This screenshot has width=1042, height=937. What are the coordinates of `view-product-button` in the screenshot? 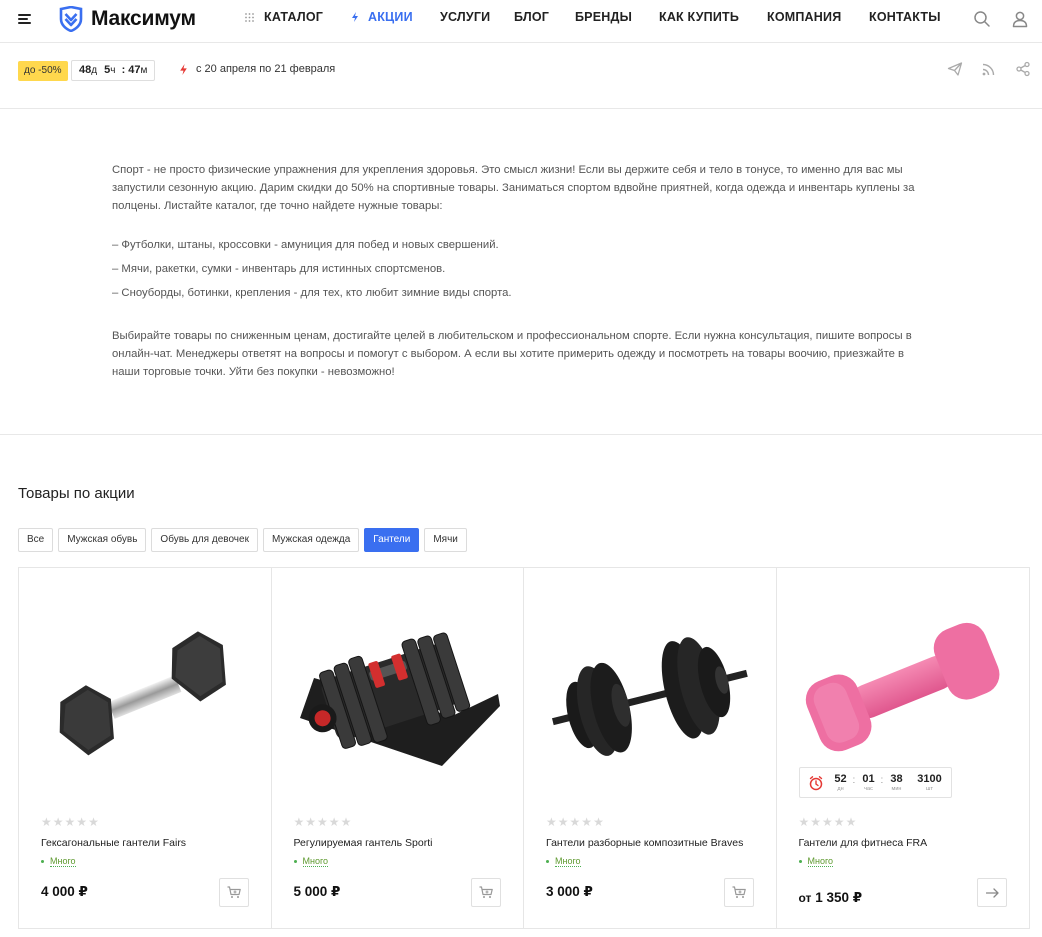 It's located at (992, 892).